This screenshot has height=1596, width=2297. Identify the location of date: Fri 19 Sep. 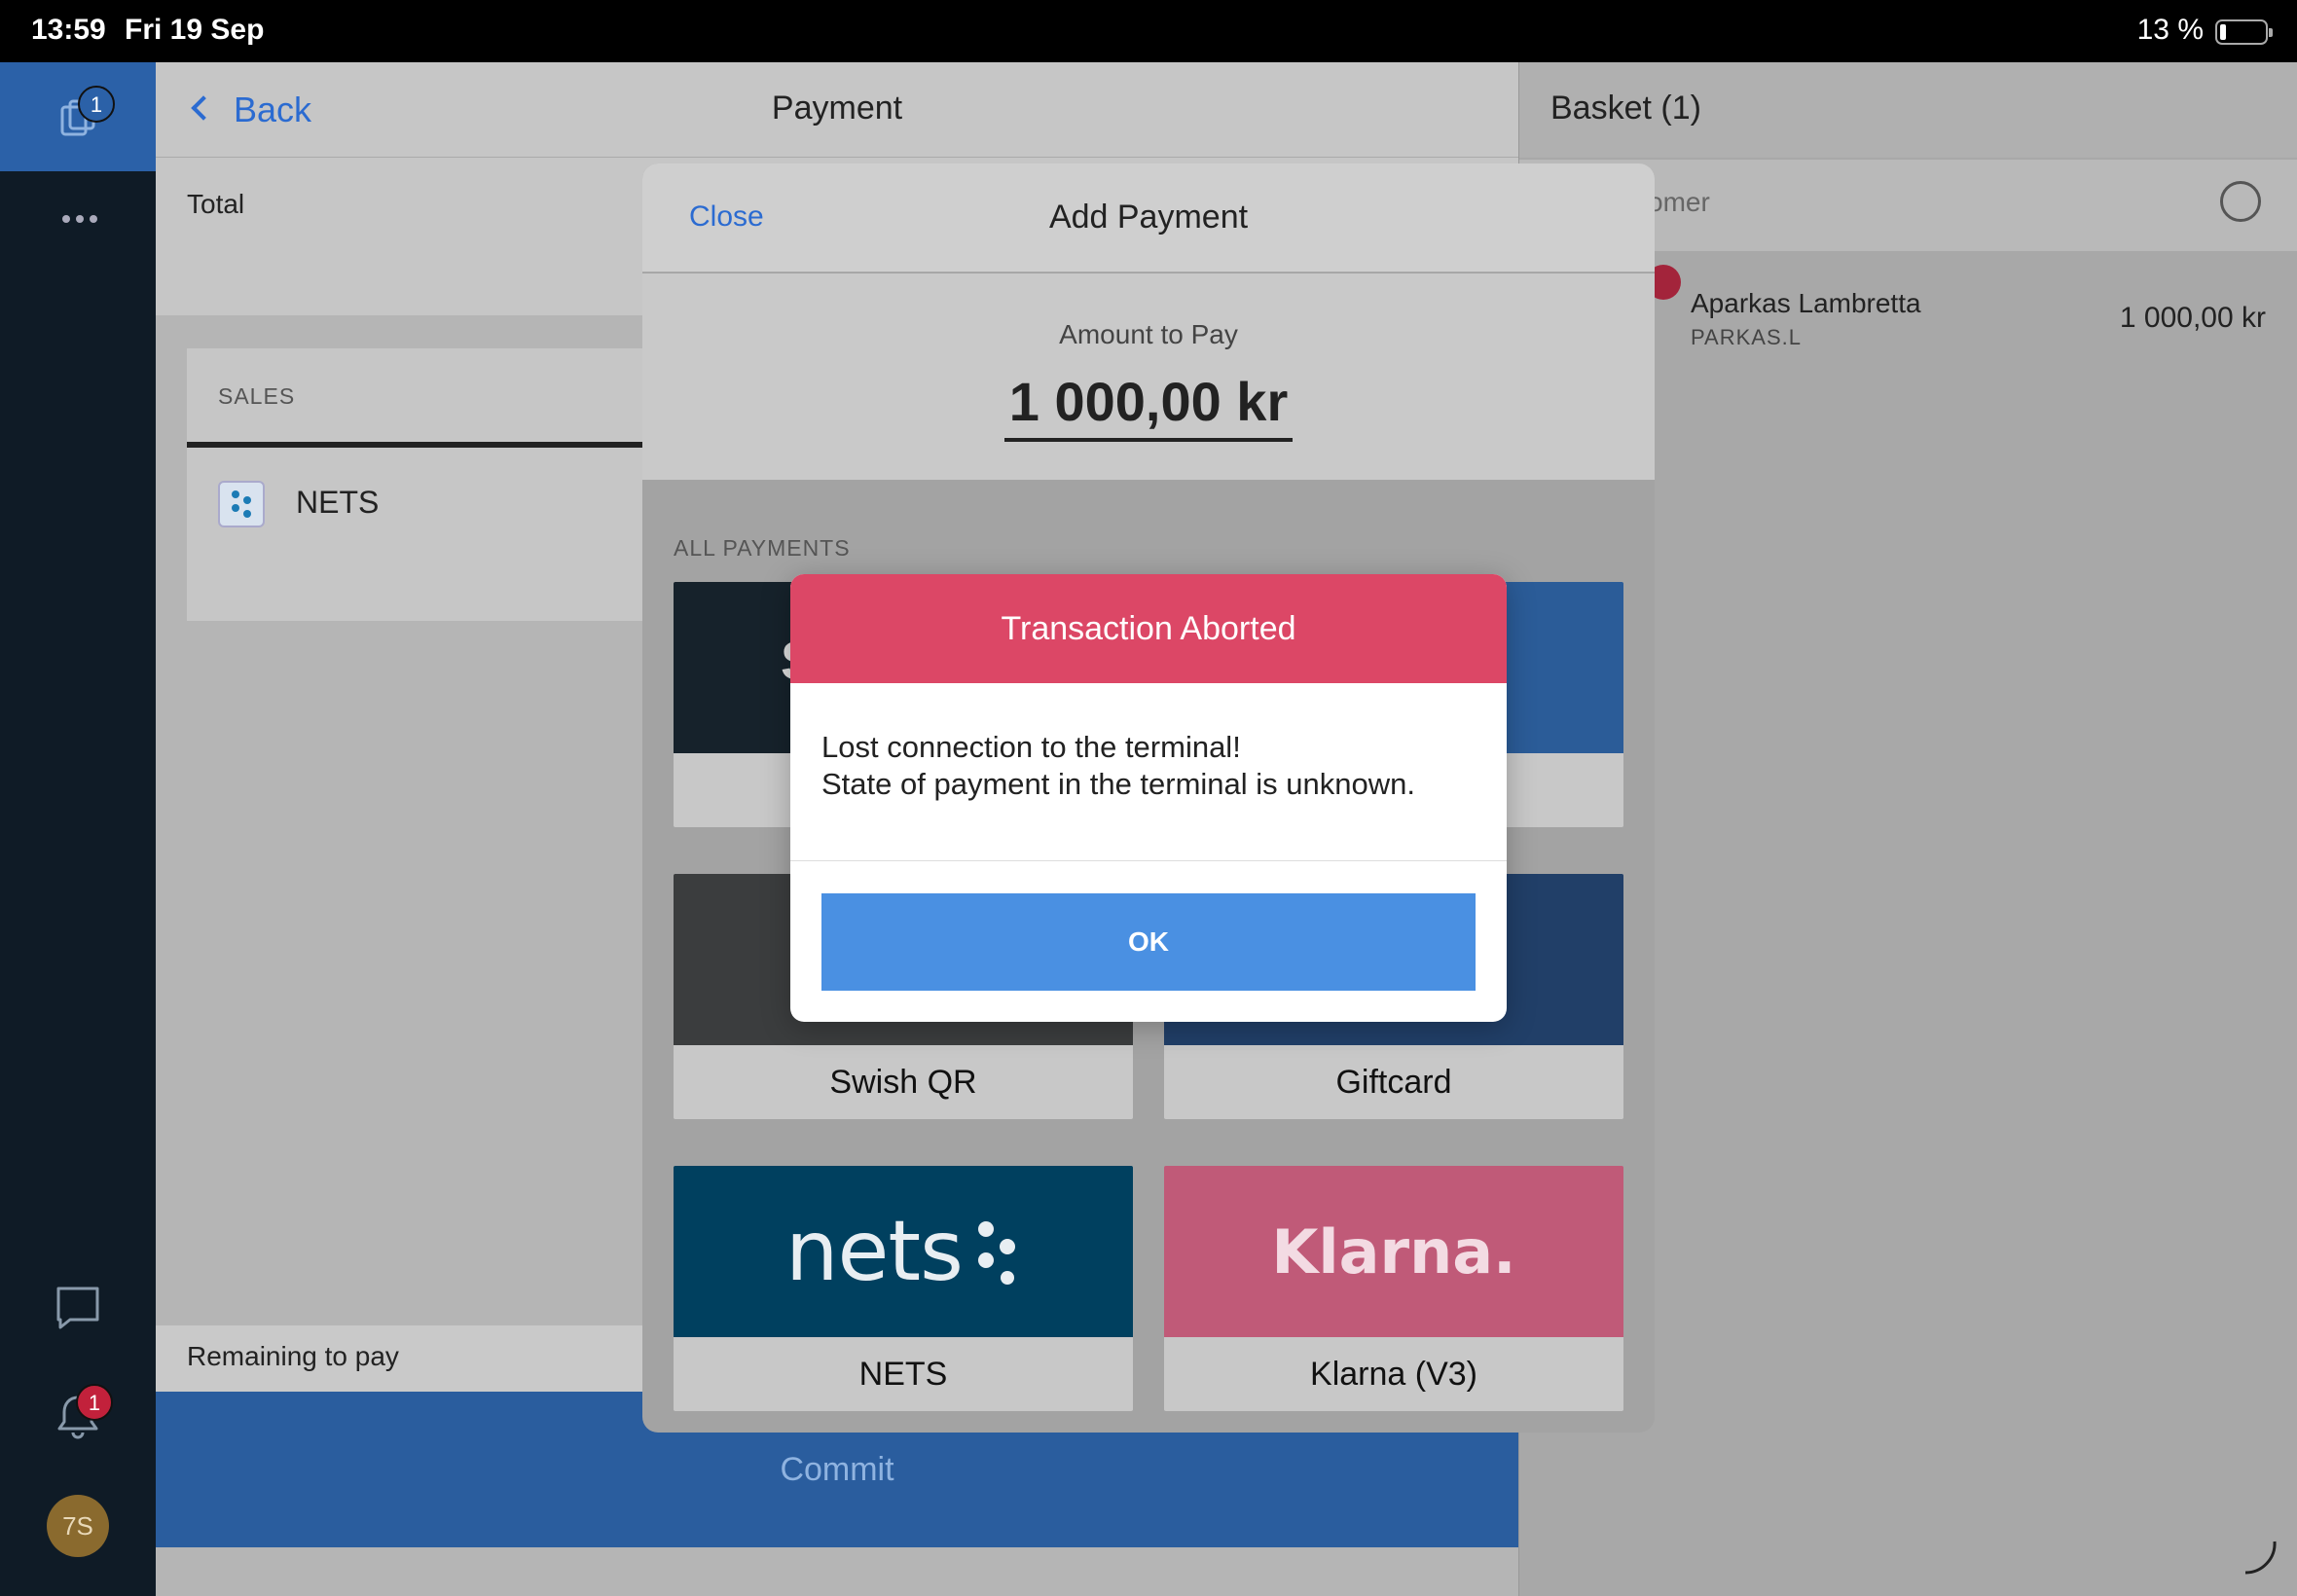
(195, 30).